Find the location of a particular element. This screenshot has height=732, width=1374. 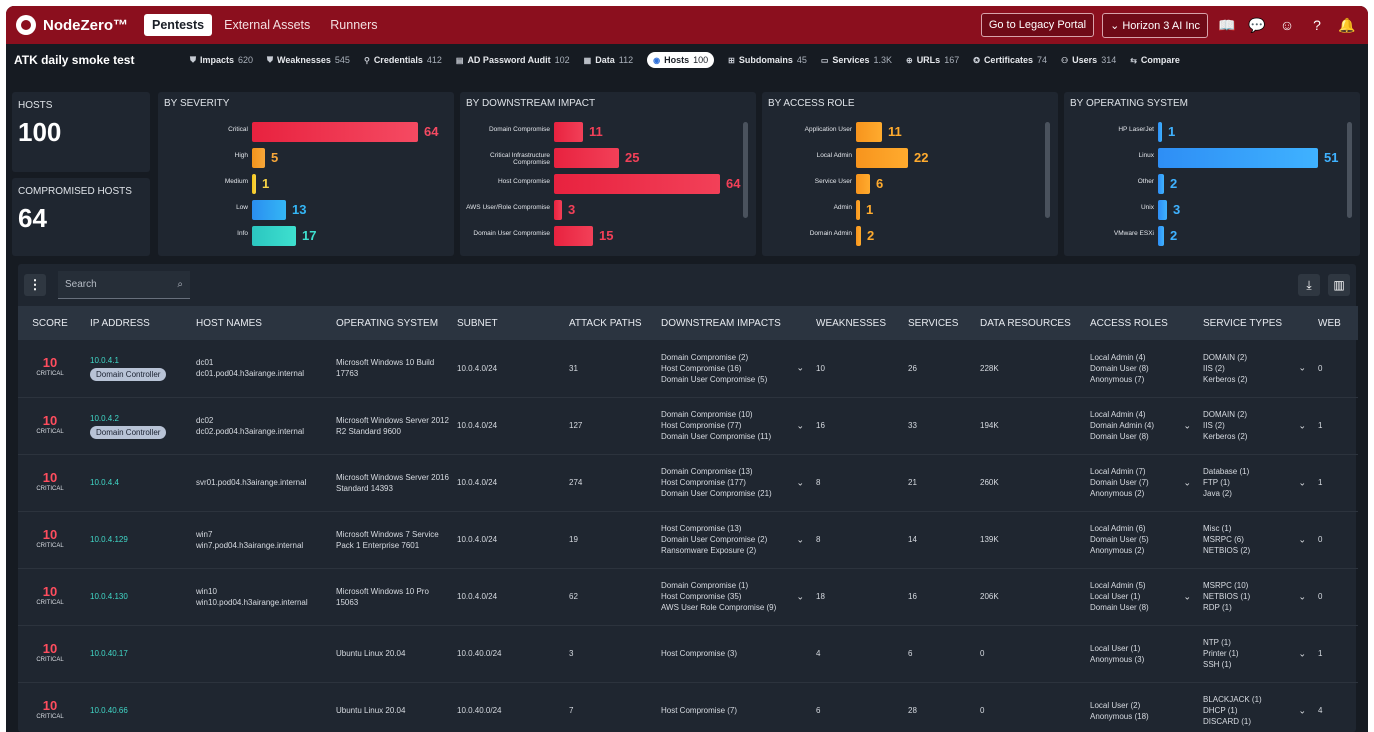

support-icon: ☺ is located at coordinates (1287, 25).